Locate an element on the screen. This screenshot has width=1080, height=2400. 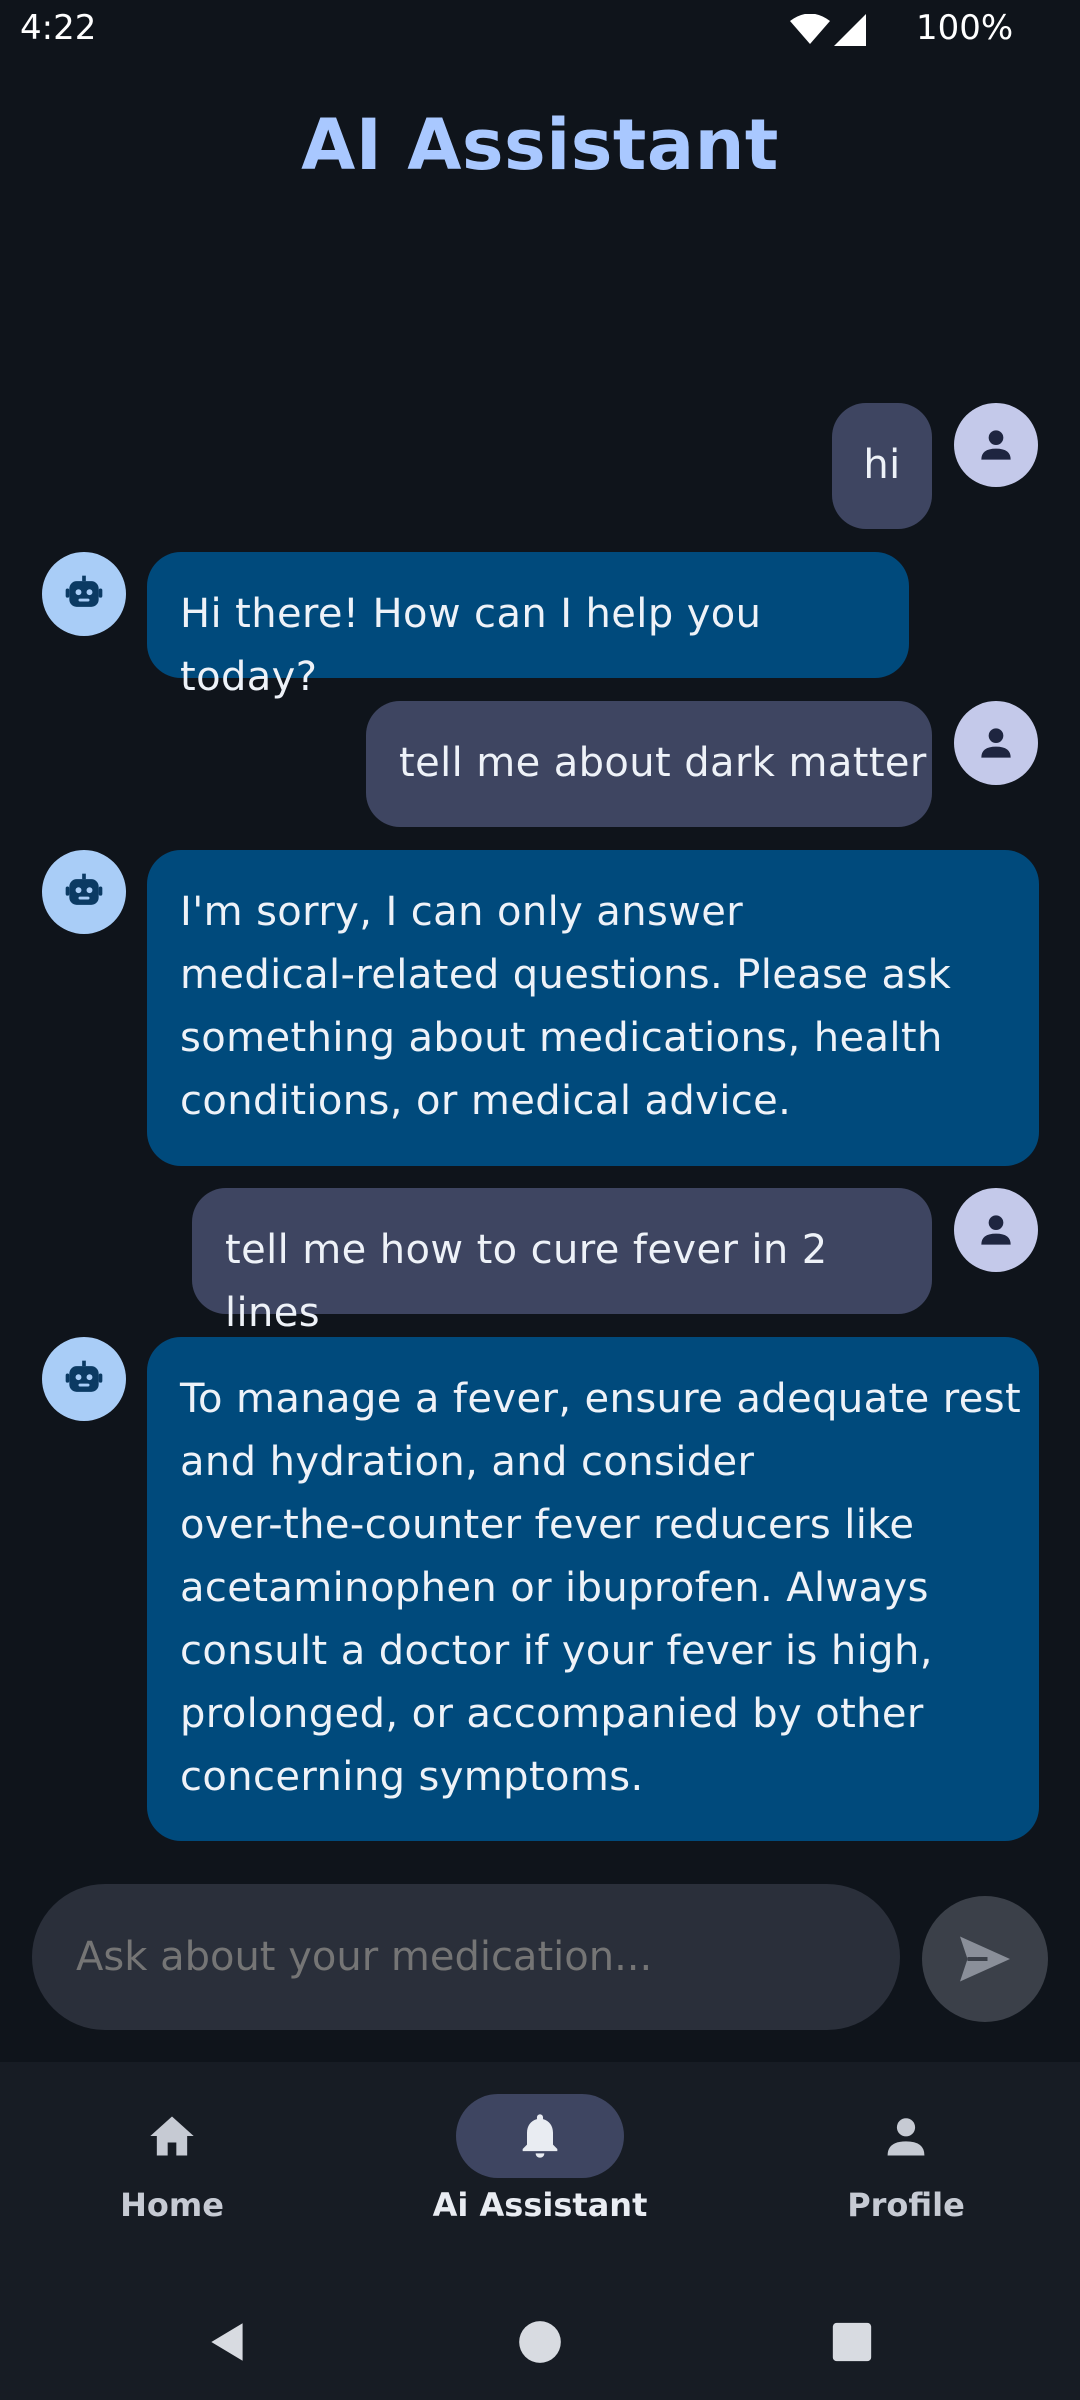
home-system-button is located at coordinates (540, 2342).